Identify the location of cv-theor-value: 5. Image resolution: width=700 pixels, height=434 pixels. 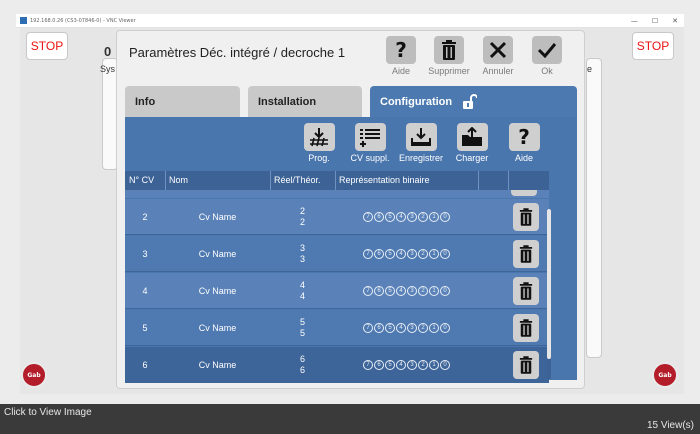
(302, 333).